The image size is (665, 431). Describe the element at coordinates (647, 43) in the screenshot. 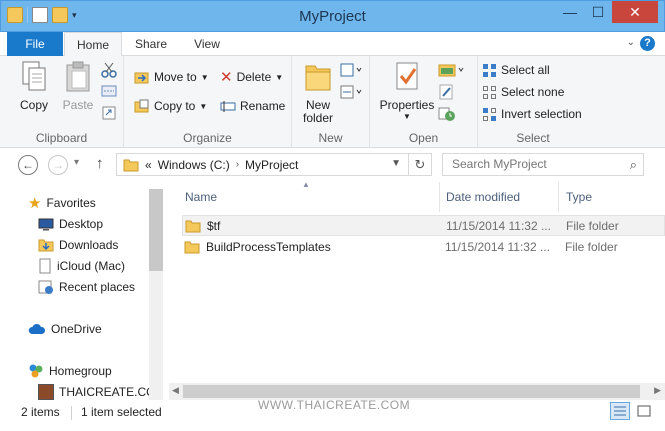

I see `help-icon: ?` at that location.